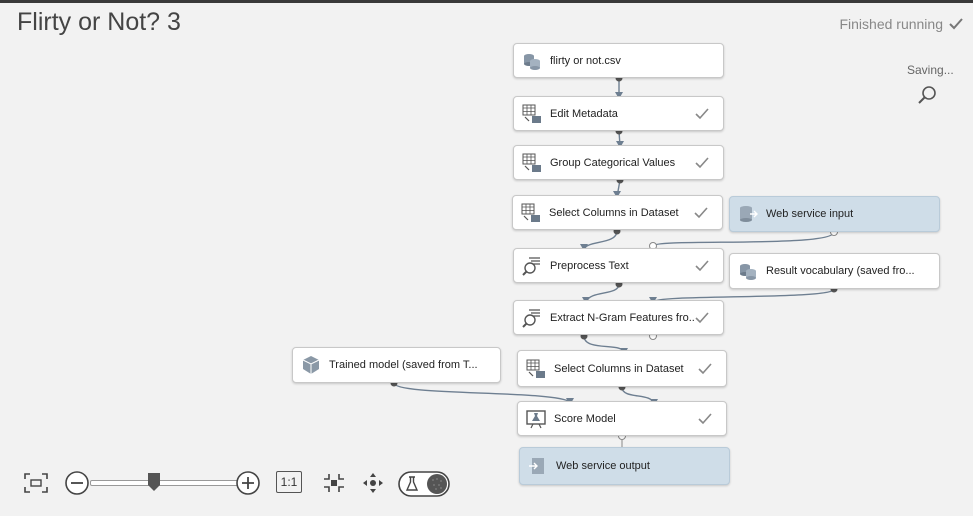  I want to click on module-edit-metadata: Edit Metadata, so click(618, 113).